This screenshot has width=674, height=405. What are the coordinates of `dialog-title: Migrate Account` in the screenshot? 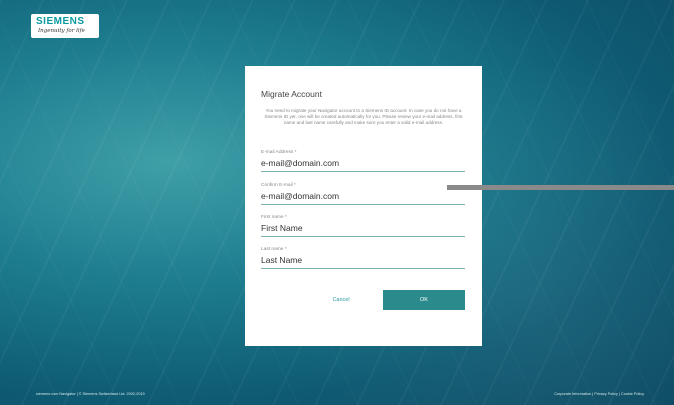 It's located at (291, 94).